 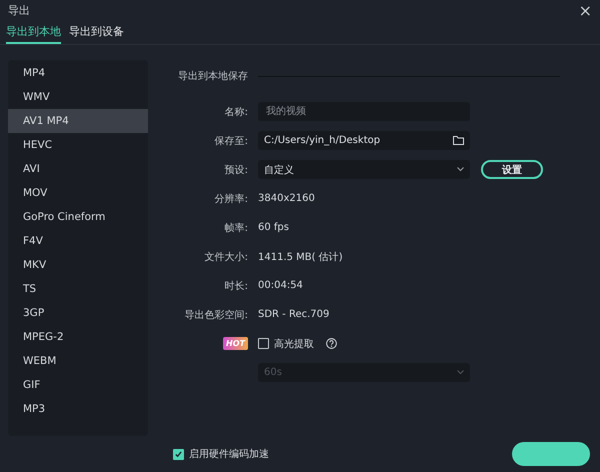 I want to click on format-item: WEBM, so click(x=78, y=361).